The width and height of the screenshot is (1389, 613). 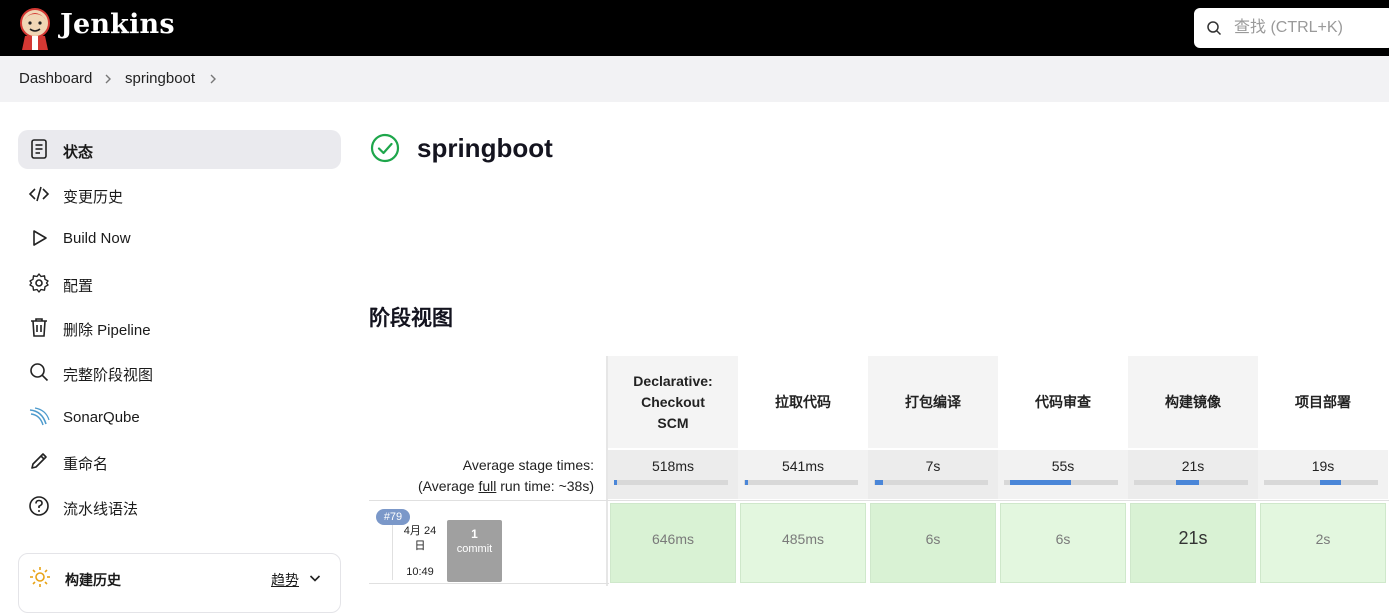 What do you see at coordinates (694, 28) in the screenshot?
I see `top-header: Jenkins` at bounding box center [694, 28].